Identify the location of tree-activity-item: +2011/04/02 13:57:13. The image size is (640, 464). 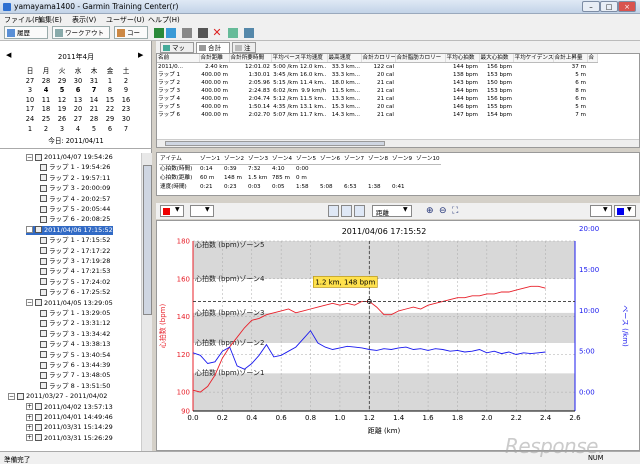
(69, 408).